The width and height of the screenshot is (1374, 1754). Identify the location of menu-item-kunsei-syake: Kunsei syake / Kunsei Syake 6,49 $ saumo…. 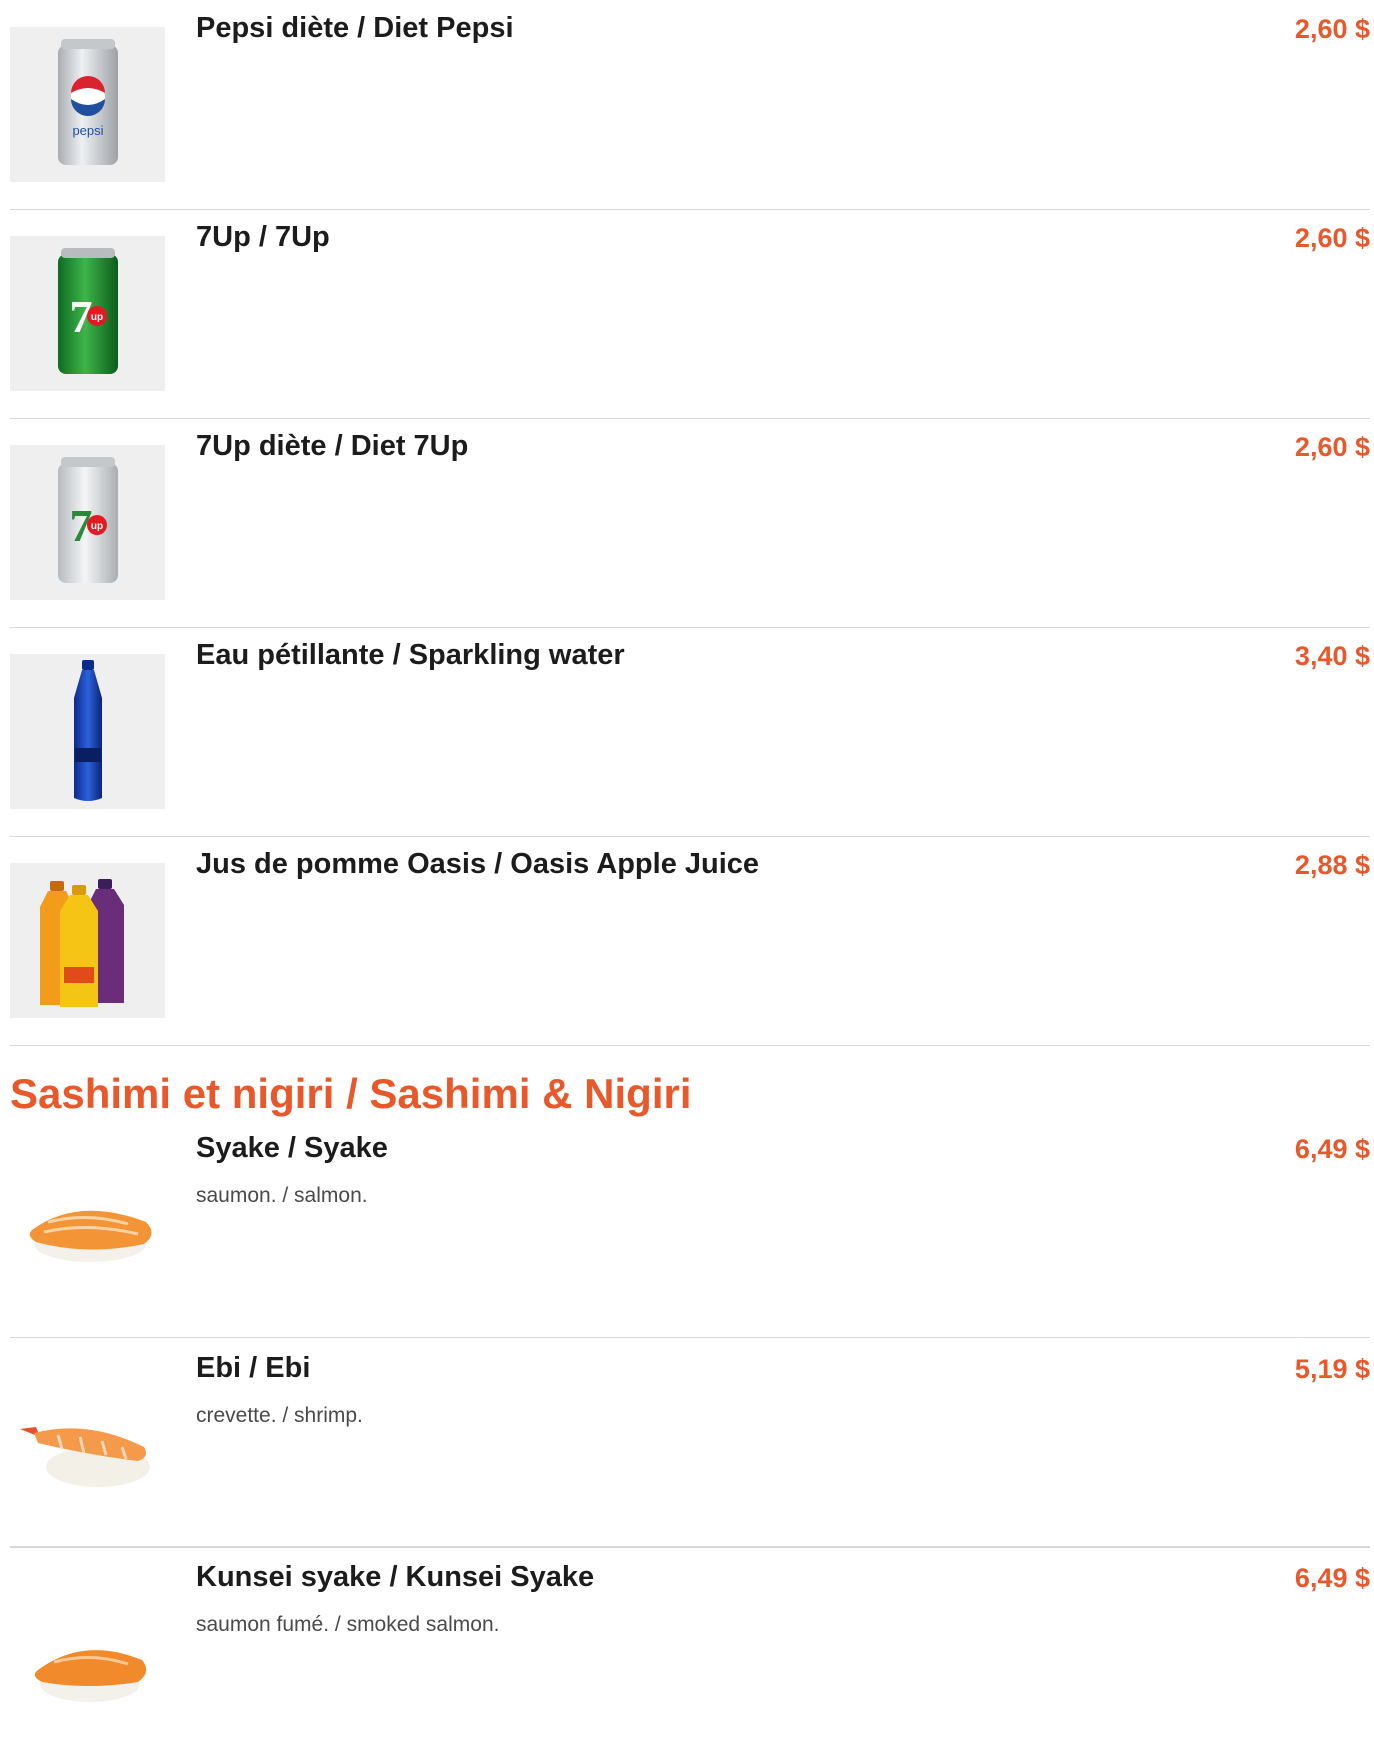
(690, 1650).